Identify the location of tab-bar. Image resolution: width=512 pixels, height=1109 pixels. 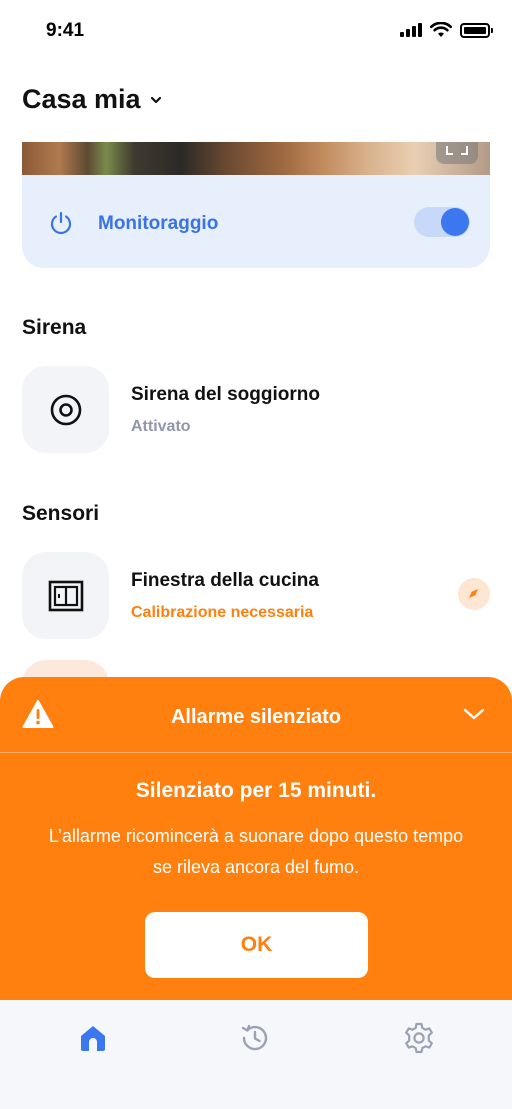
(256, 1054).